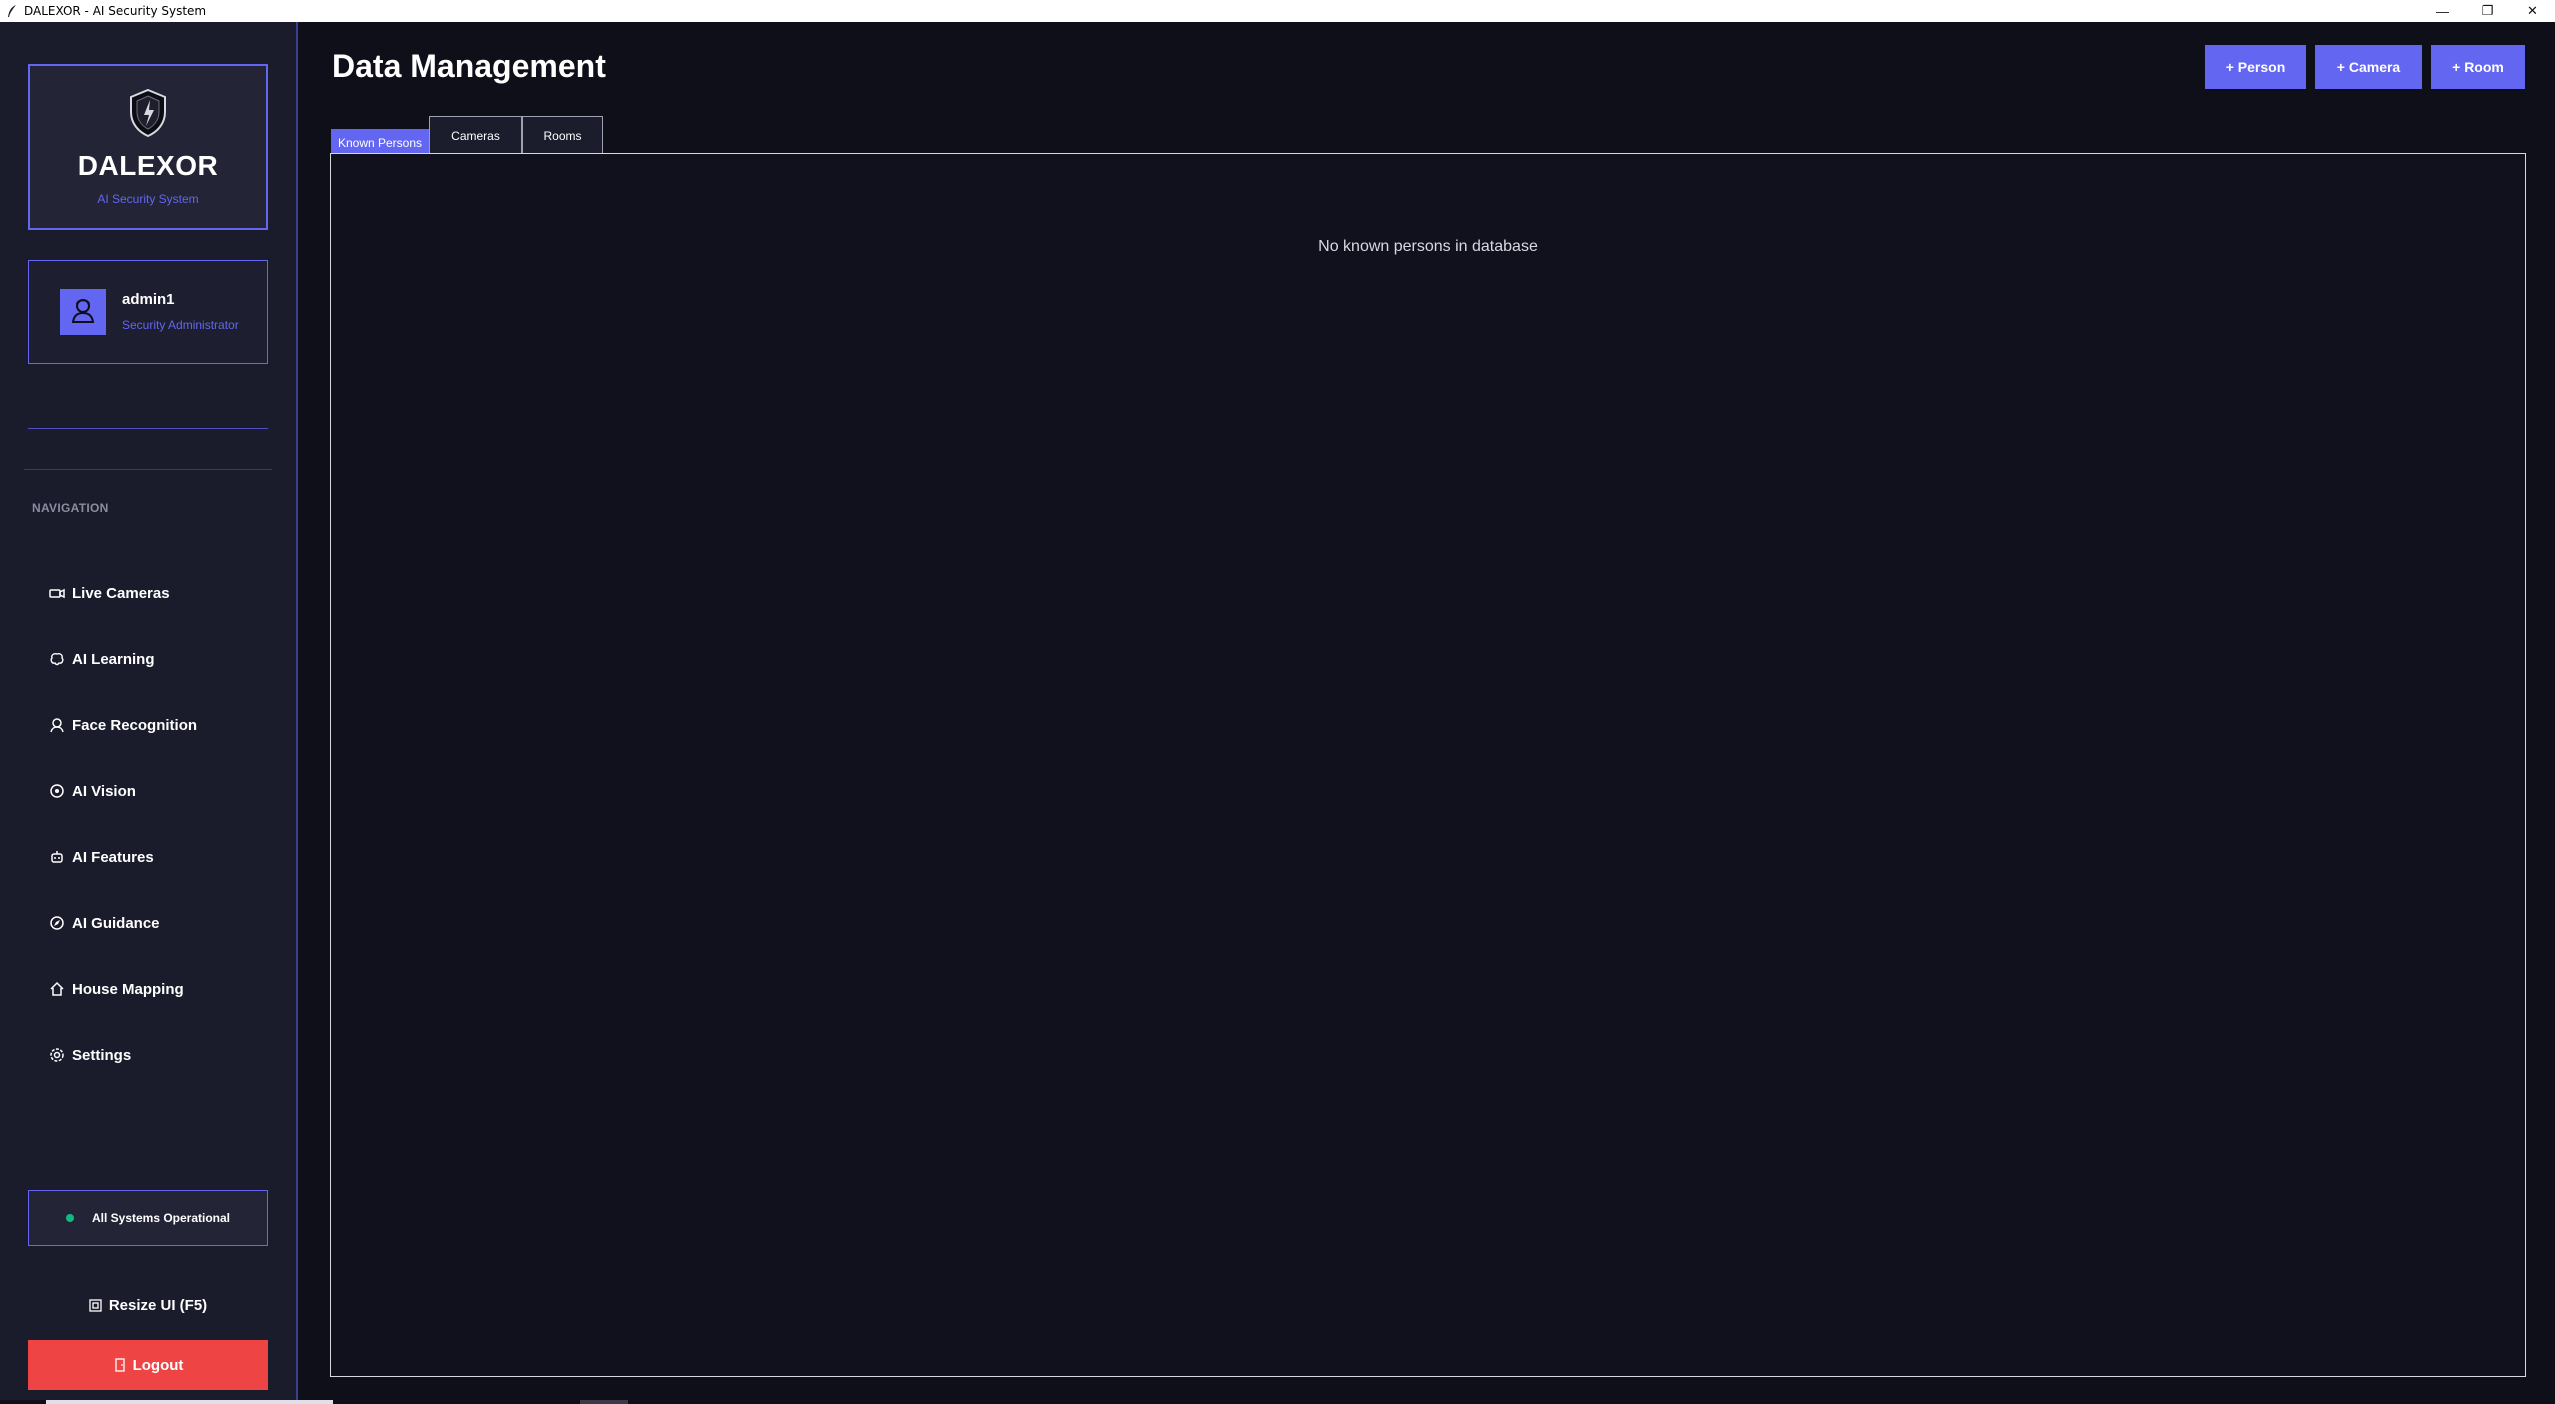 This screenshot has height=1404, width=2555. What do you see at coordinates (2487, 11) in the screenshot?
I see `restore-button: ❐` at bounding box center [2487, 11].